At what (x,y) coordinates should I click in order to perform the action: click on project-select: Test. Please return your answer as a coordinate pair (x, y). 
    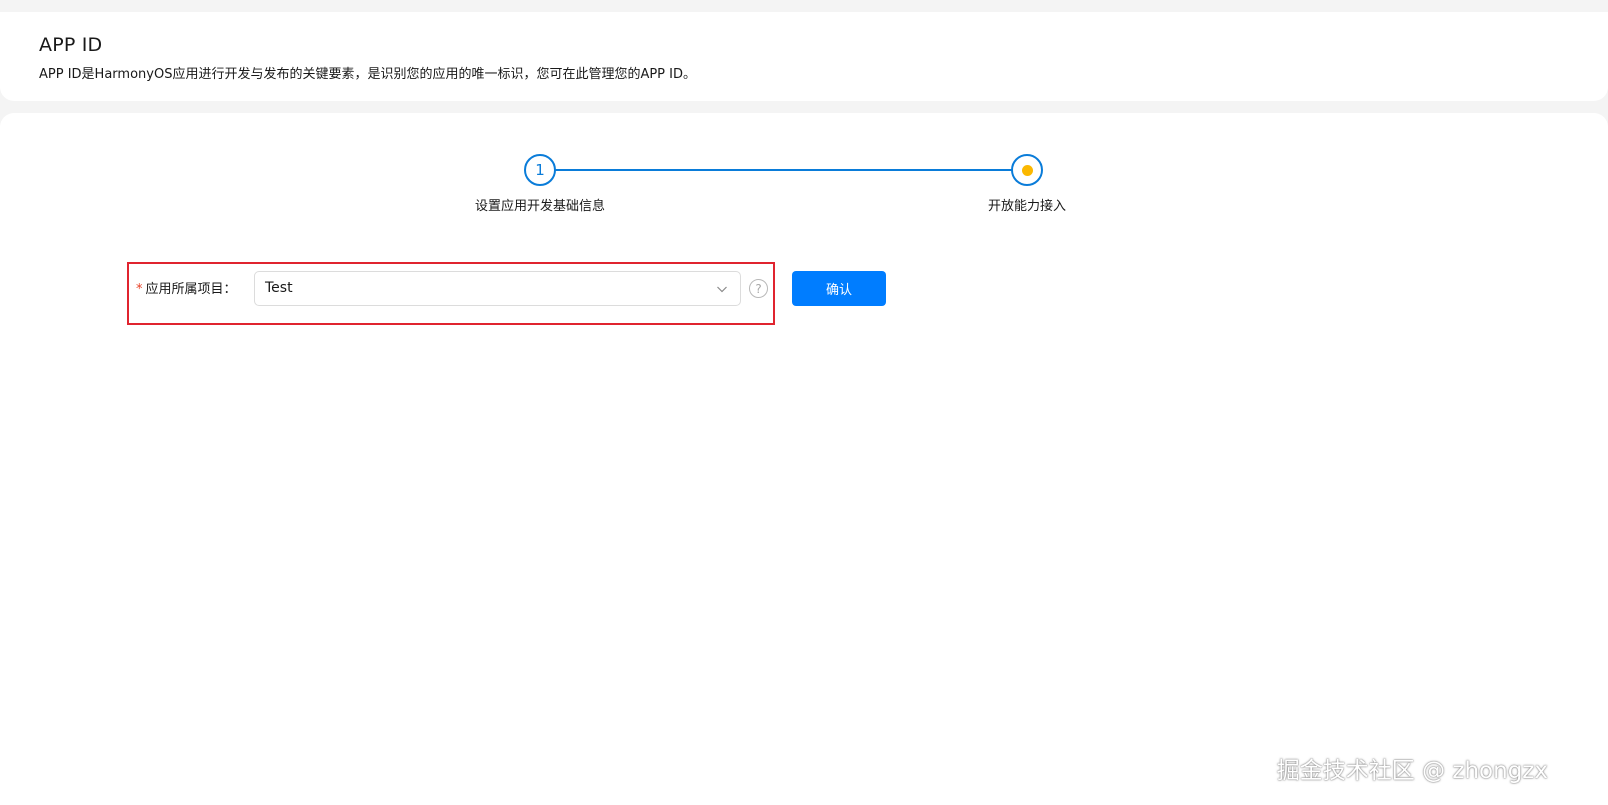
    Looking at the image, I should click on (497, 288).